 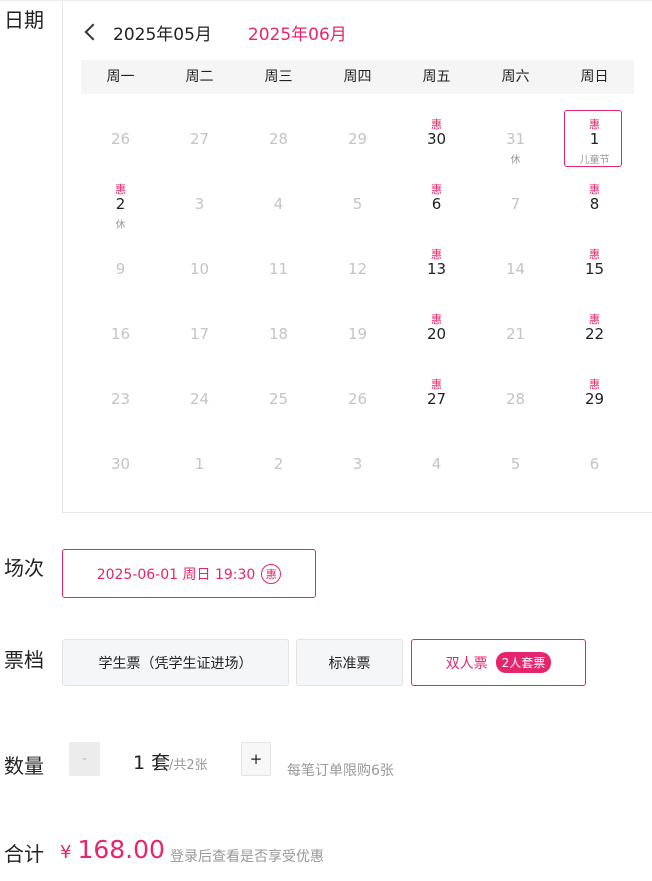 I want to click on session-option: 2025-06-01 周日 19:30 惠, so click(x=189, y=573).